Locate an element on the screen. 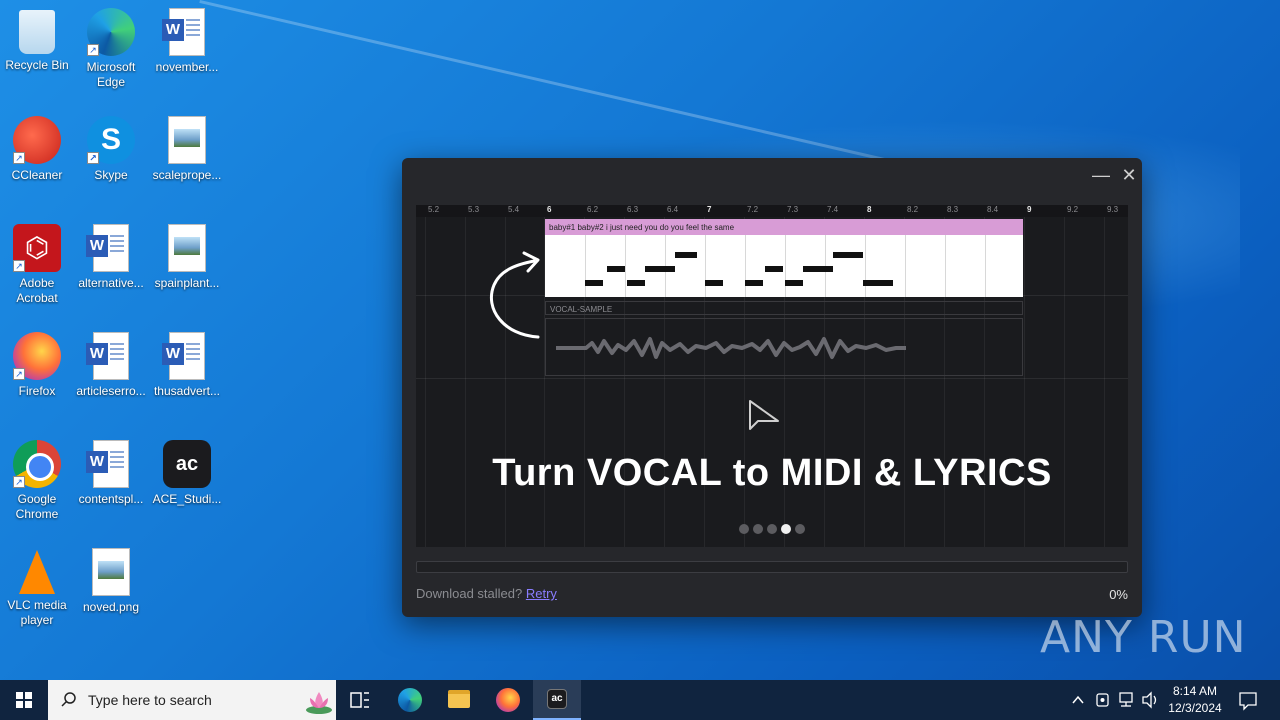  retry-link: Retry is located at coordinates (541, 593).